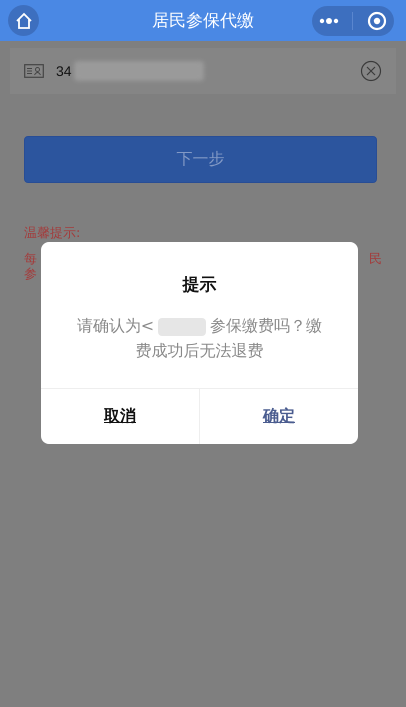  What do you see at coordinates (377, 20) in the screenshot?
I see `close-mini-program-icon` at bounding box center [377, 20].